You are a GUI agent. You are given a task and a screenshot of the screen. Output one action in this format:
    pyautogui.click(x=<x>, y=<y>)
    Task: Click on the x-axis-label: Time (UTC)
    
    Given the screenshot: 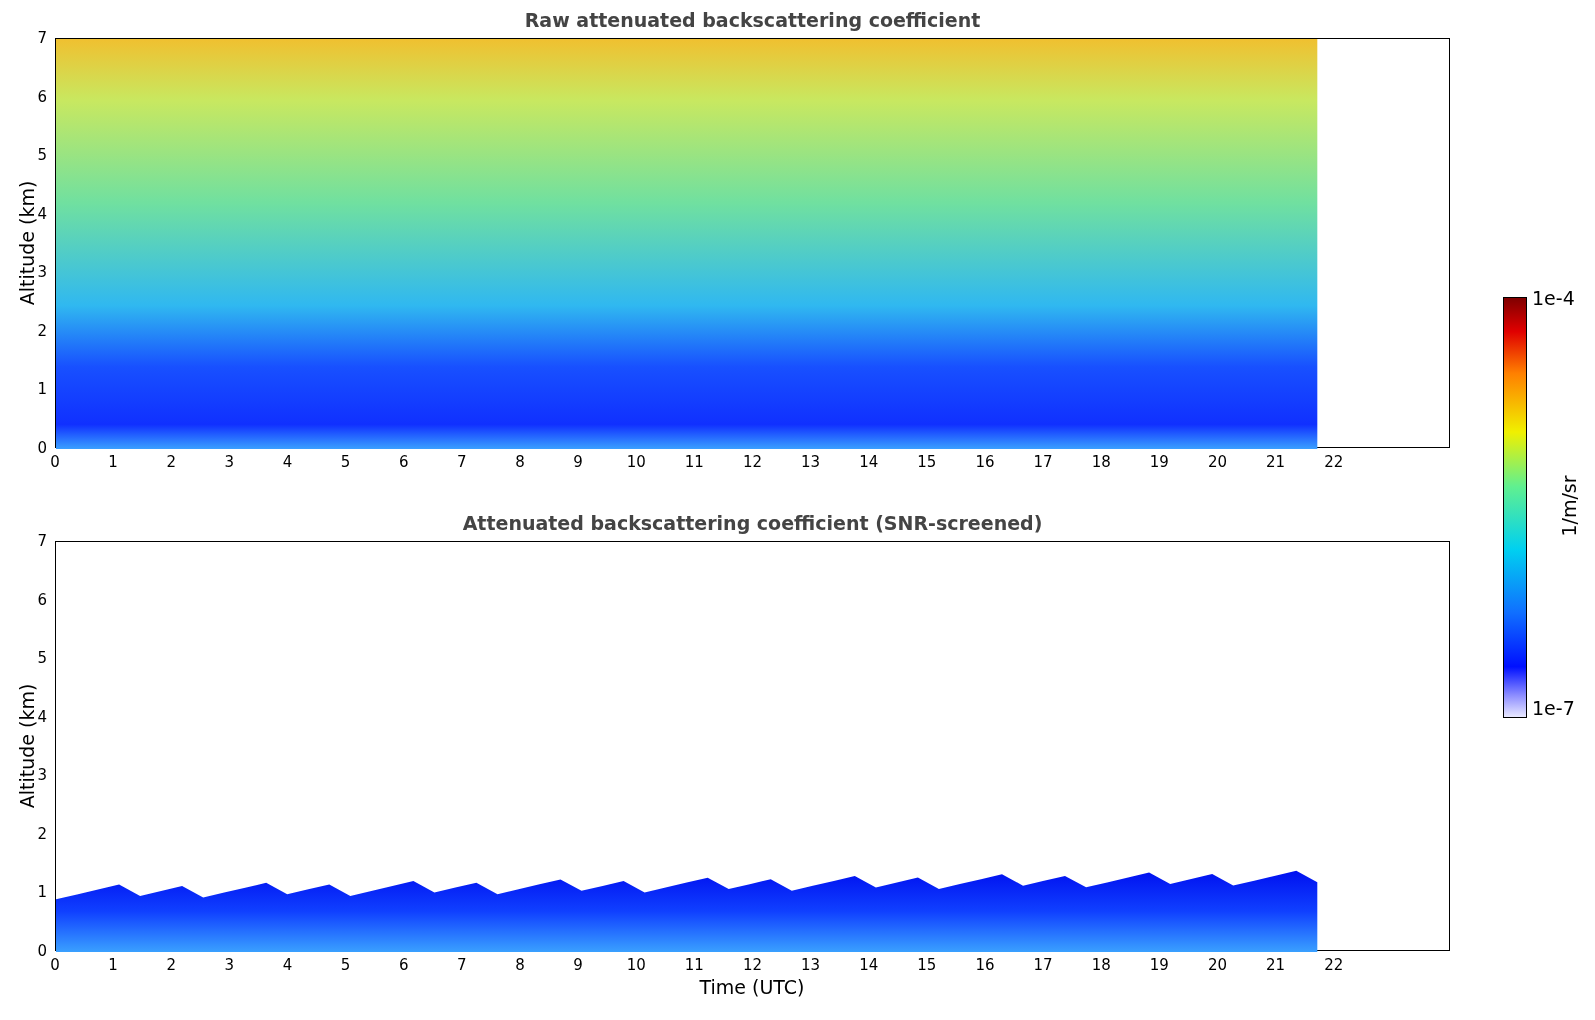 What is the action you would take?
    pyautogui.click(x=752, y=987)
    